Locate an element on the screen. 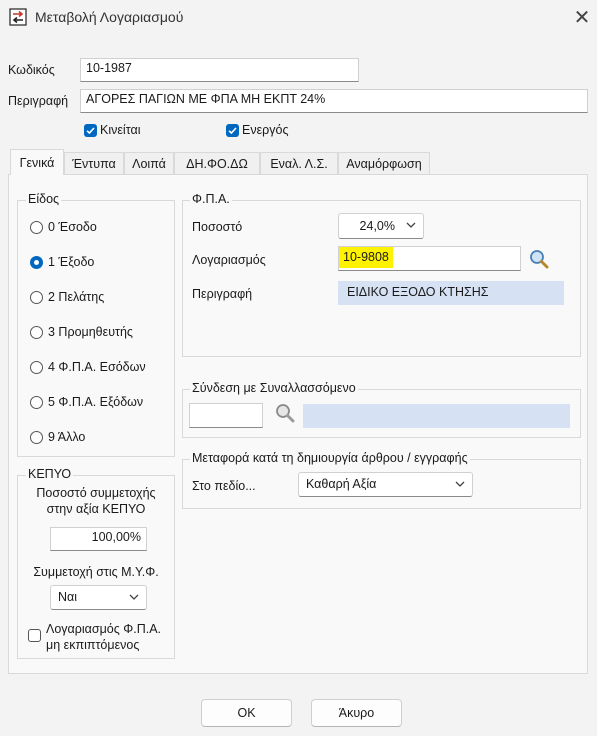 This screenshot has width=597, height=736. link-group-title: Σύνδεση με Συναλλασσόμενο is located at coordinates (274, 388).